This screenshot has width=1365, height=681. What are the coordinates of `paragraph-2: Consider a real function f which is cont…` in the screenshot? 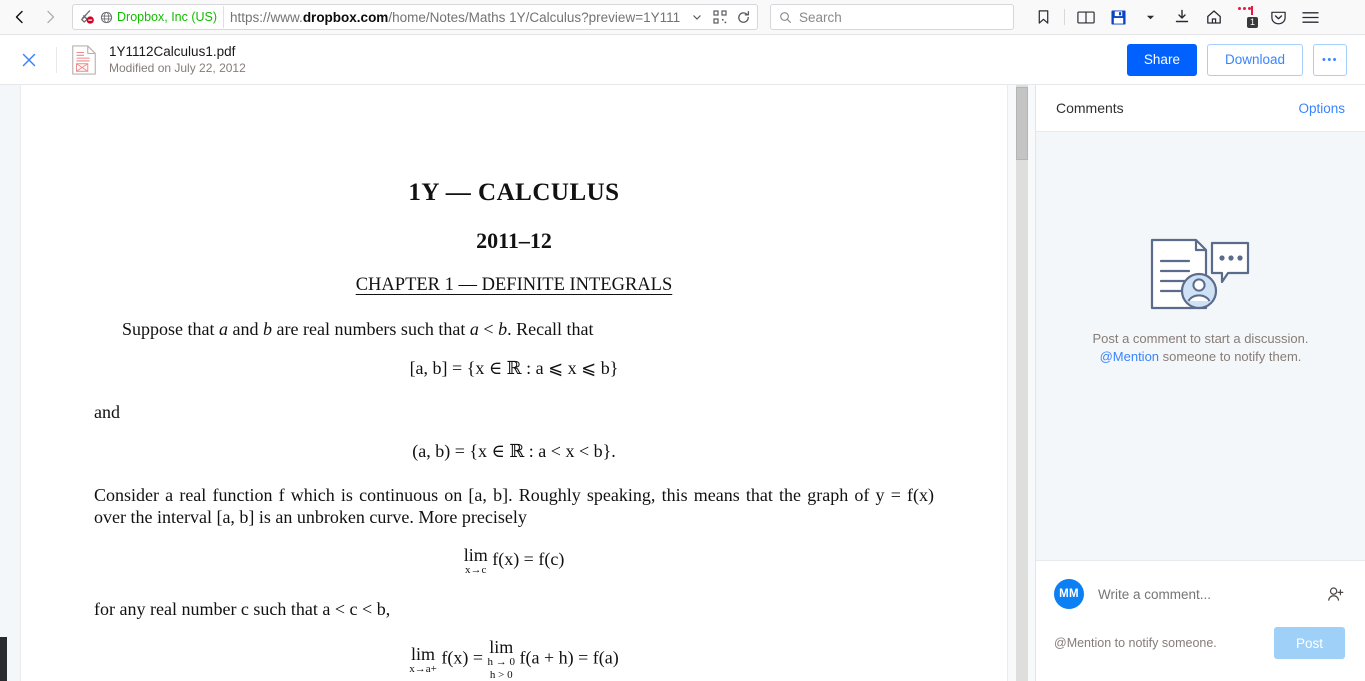 It's located at (514, 506).